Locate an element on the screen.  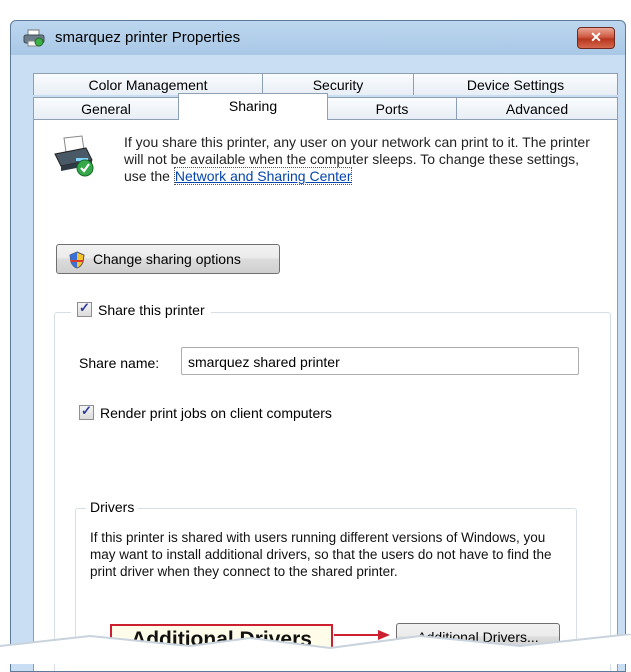
tab-device-settings: Device Settings is located at coordinates (515, 84).